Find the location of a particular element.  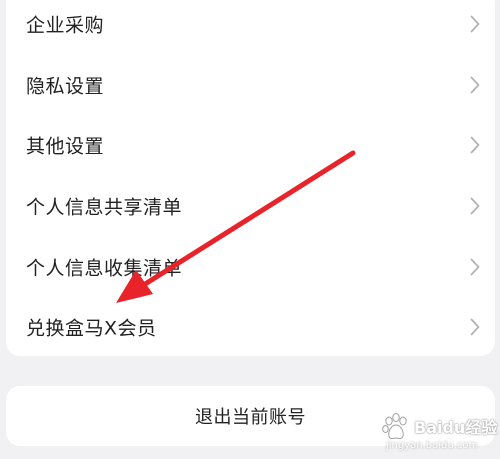

menu-item-label: 企业采购 is located at coordinates (65, 25).